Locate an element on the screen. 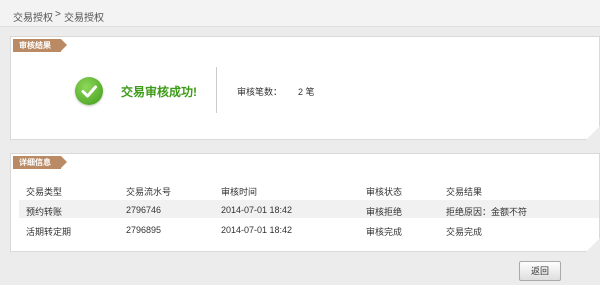 This screenshot has width=600, height=285. column-header: 交易类型 is located at coordinates (44, 192).